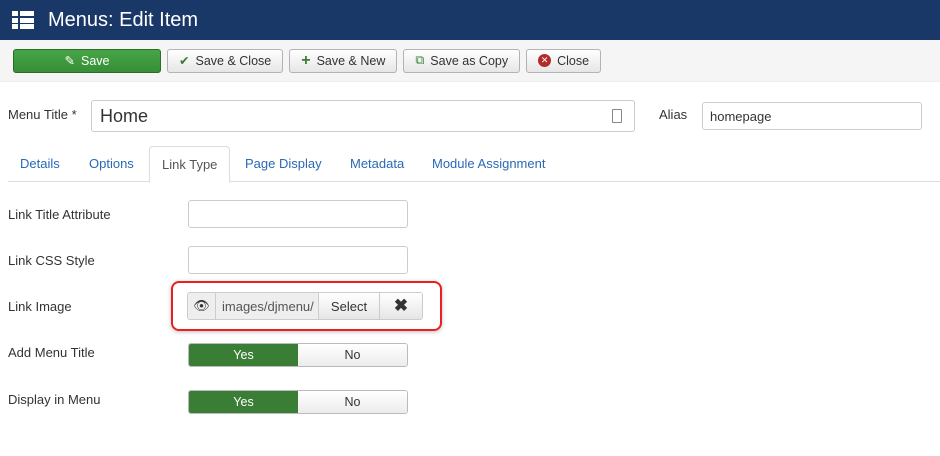 The width and height of the screenshot is (940, 456). Describe the element at coordinates (573, 60) in the screenshot. I see `close-label: Close` at that location.